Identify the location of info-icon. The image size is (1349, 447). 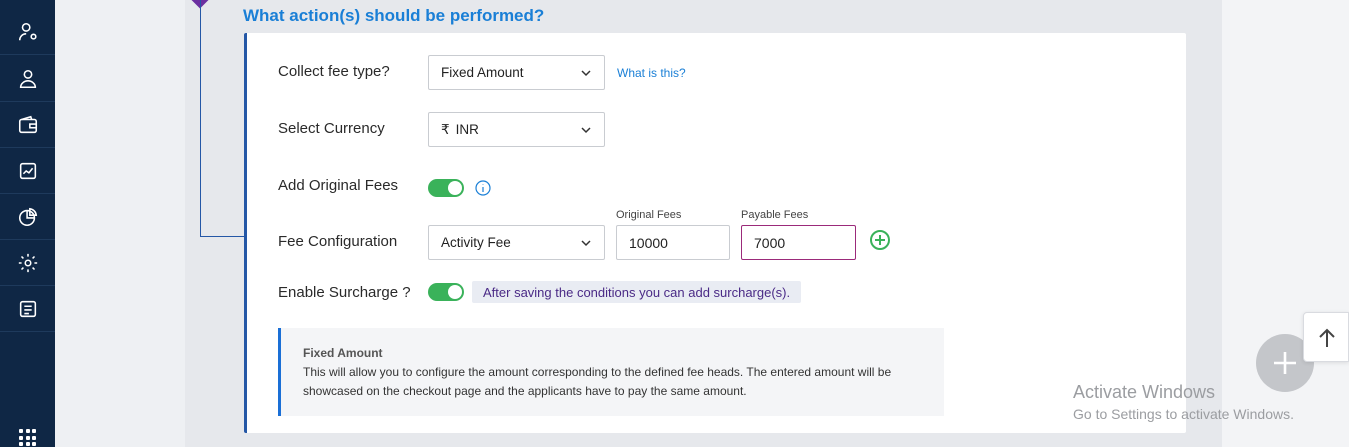
(483, 188).